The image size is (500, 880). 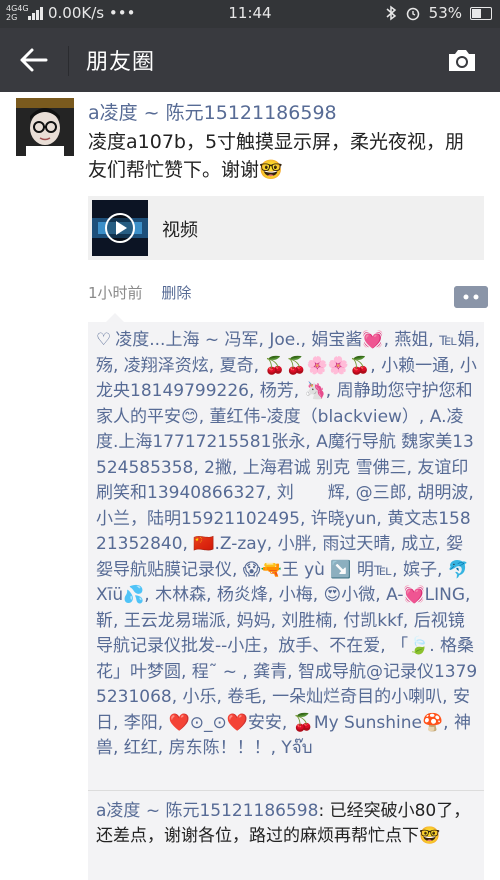 What do you see at coordinates (115, 293) in the screenshot?
I see `post-time: 1小时前` at bounding box center [115, 293].